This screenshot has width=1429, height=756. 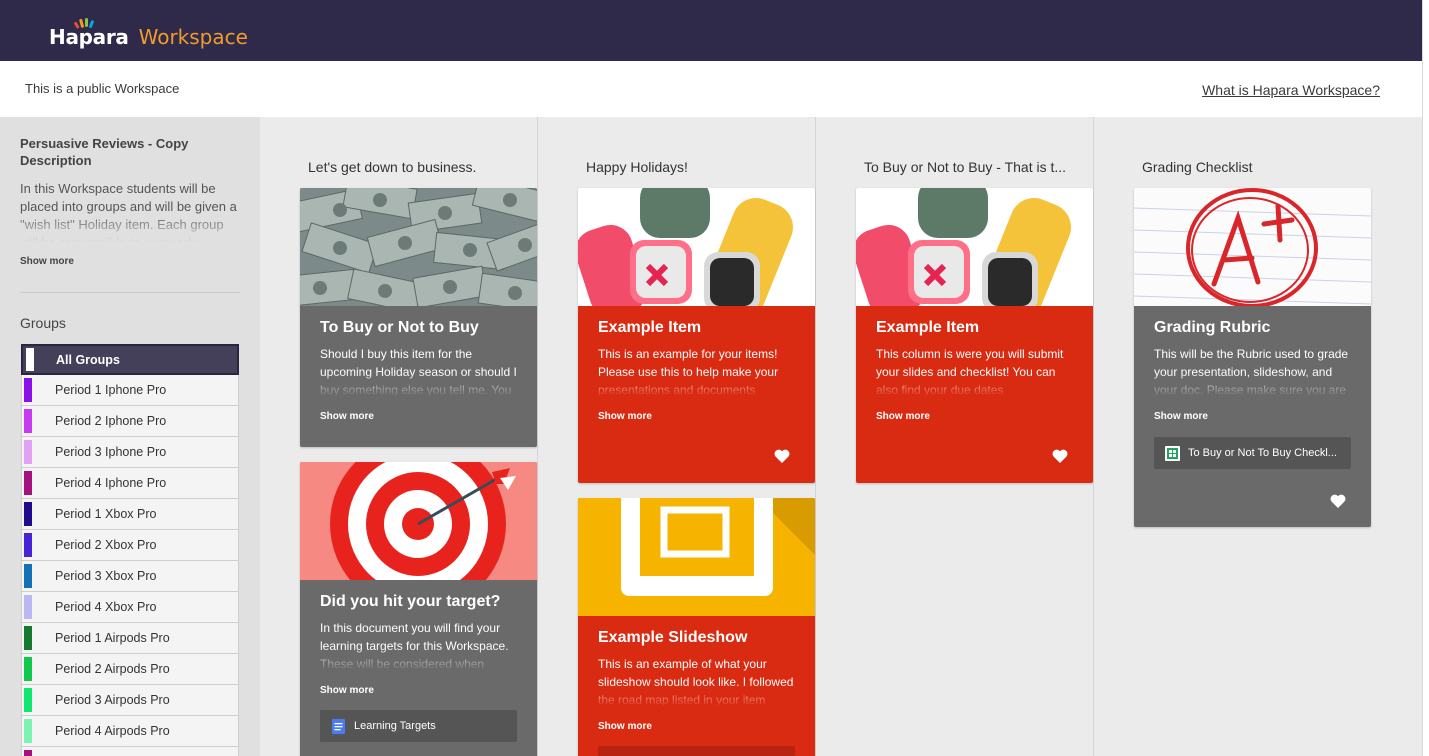 I want to click on a-plus-image, so click(x=1252, y=247).